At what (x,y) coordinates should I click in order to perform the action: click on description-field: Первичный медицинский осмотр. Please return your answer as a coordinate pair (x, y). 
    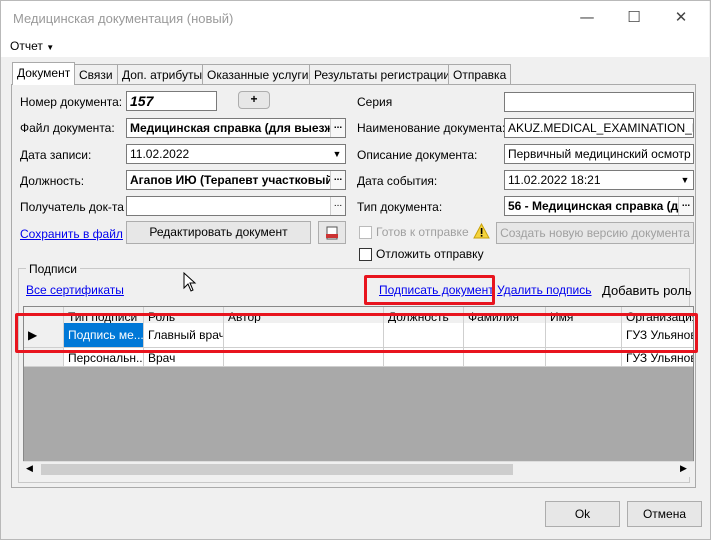
    Looking at the image, I should click on (599, 154).